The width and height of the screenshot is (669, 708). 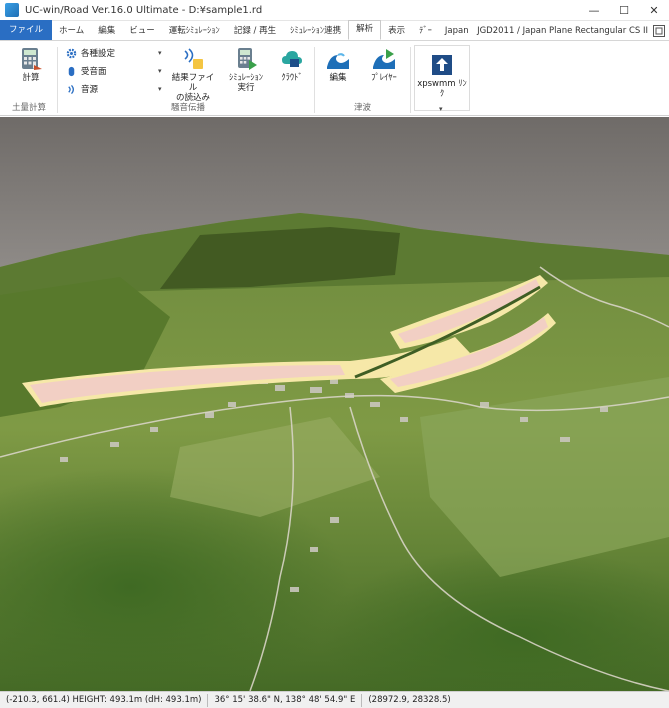 I want to click on wave-edit-icon, so click(x=338, y=61).